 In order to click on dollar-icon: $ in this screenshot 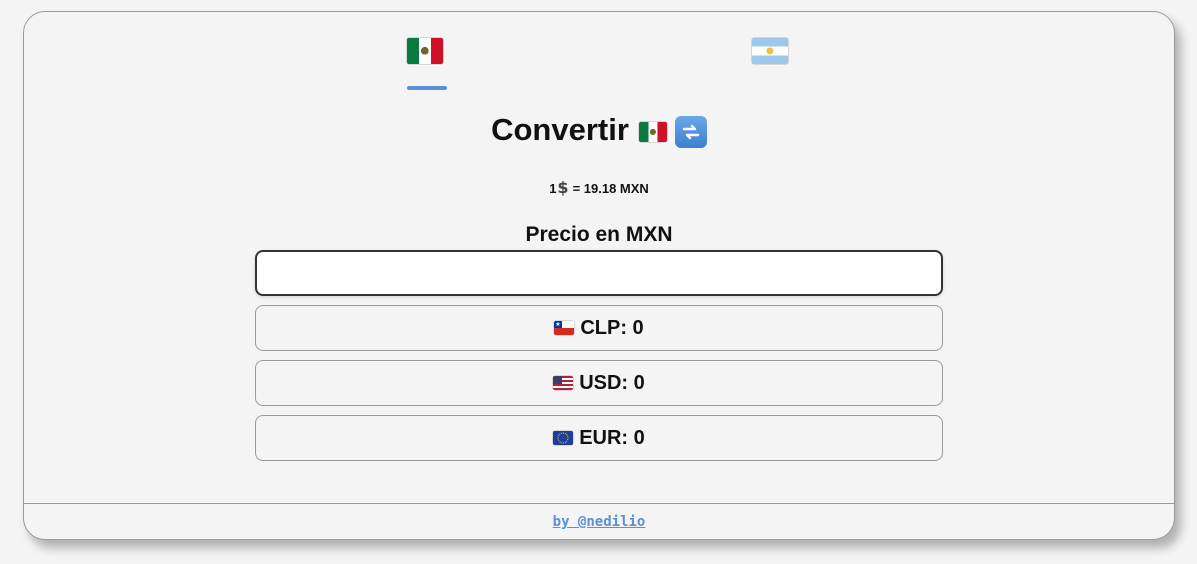, I will do `click(563, 187)`.